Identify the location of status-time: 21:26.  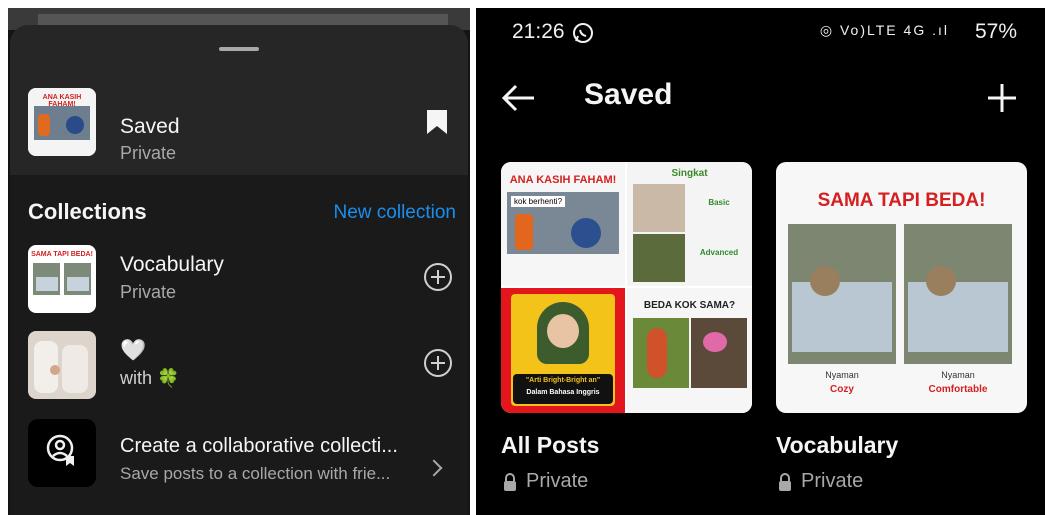
(538, 31).